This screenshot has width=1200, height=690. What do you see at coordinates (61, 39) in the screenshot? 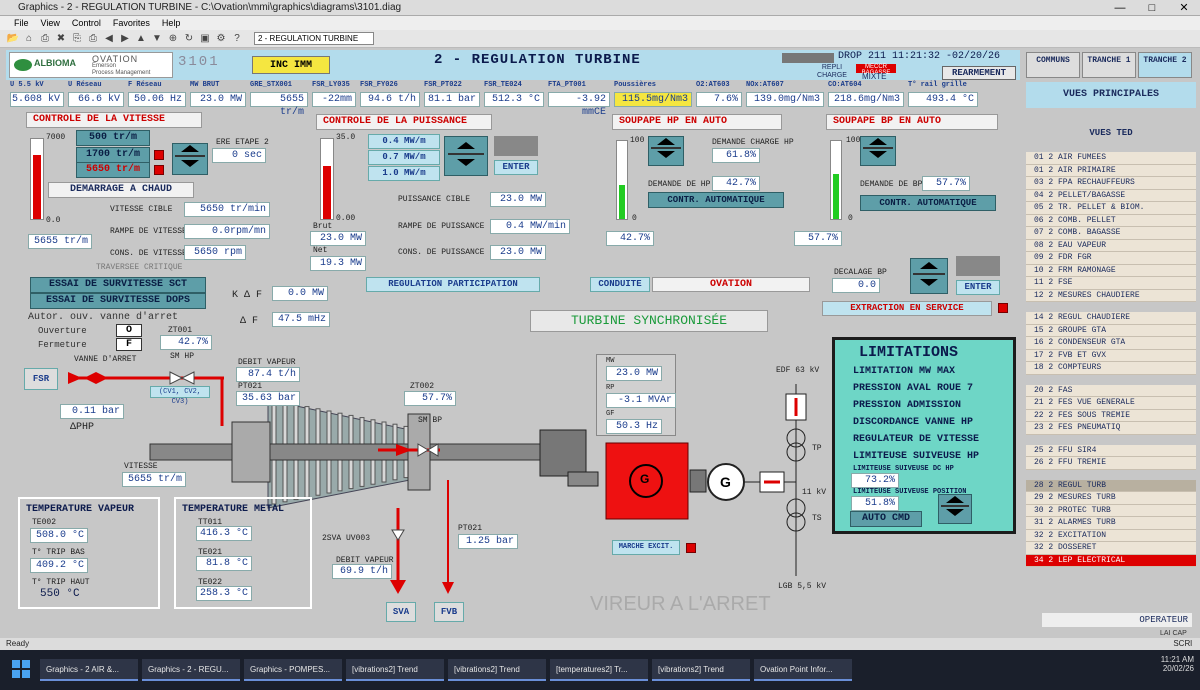
I see `close-diagram-icon: ✖` at bounding box center [61, 39].